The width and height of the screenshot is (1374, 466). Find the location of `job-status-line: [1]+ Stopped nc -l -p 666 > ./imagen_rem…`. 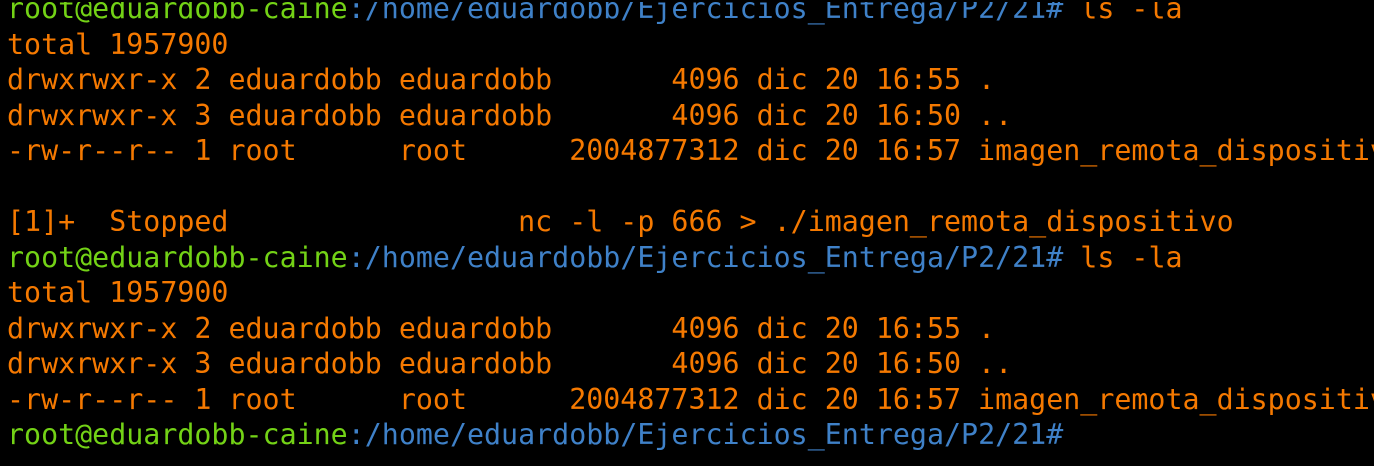

job-status-line: [1]+ Stopped nc -l -p 666 > ./imagen_rem… is located at coordinates (620, 221).